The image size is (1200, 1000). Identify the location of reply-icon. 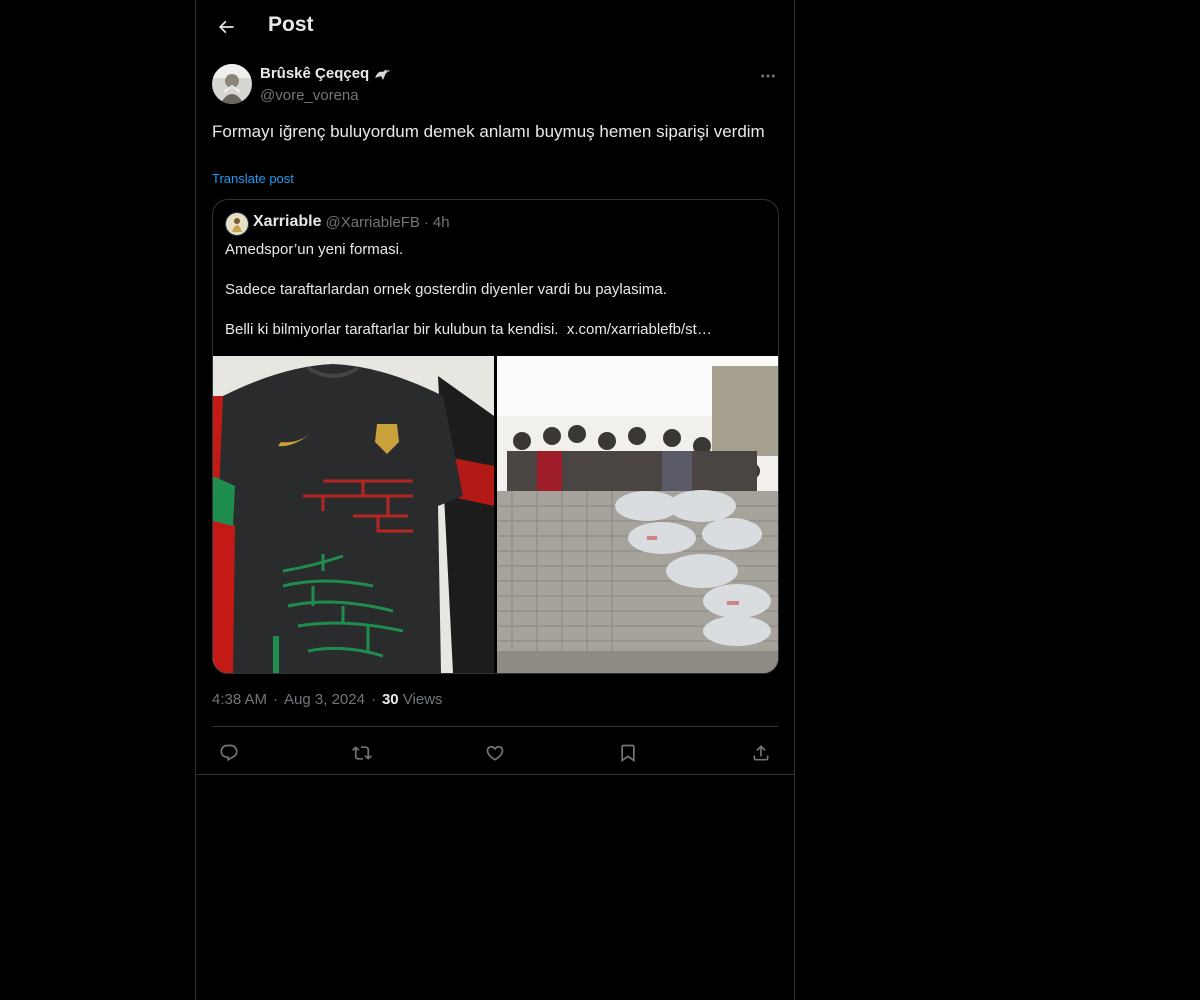
(229, 753).